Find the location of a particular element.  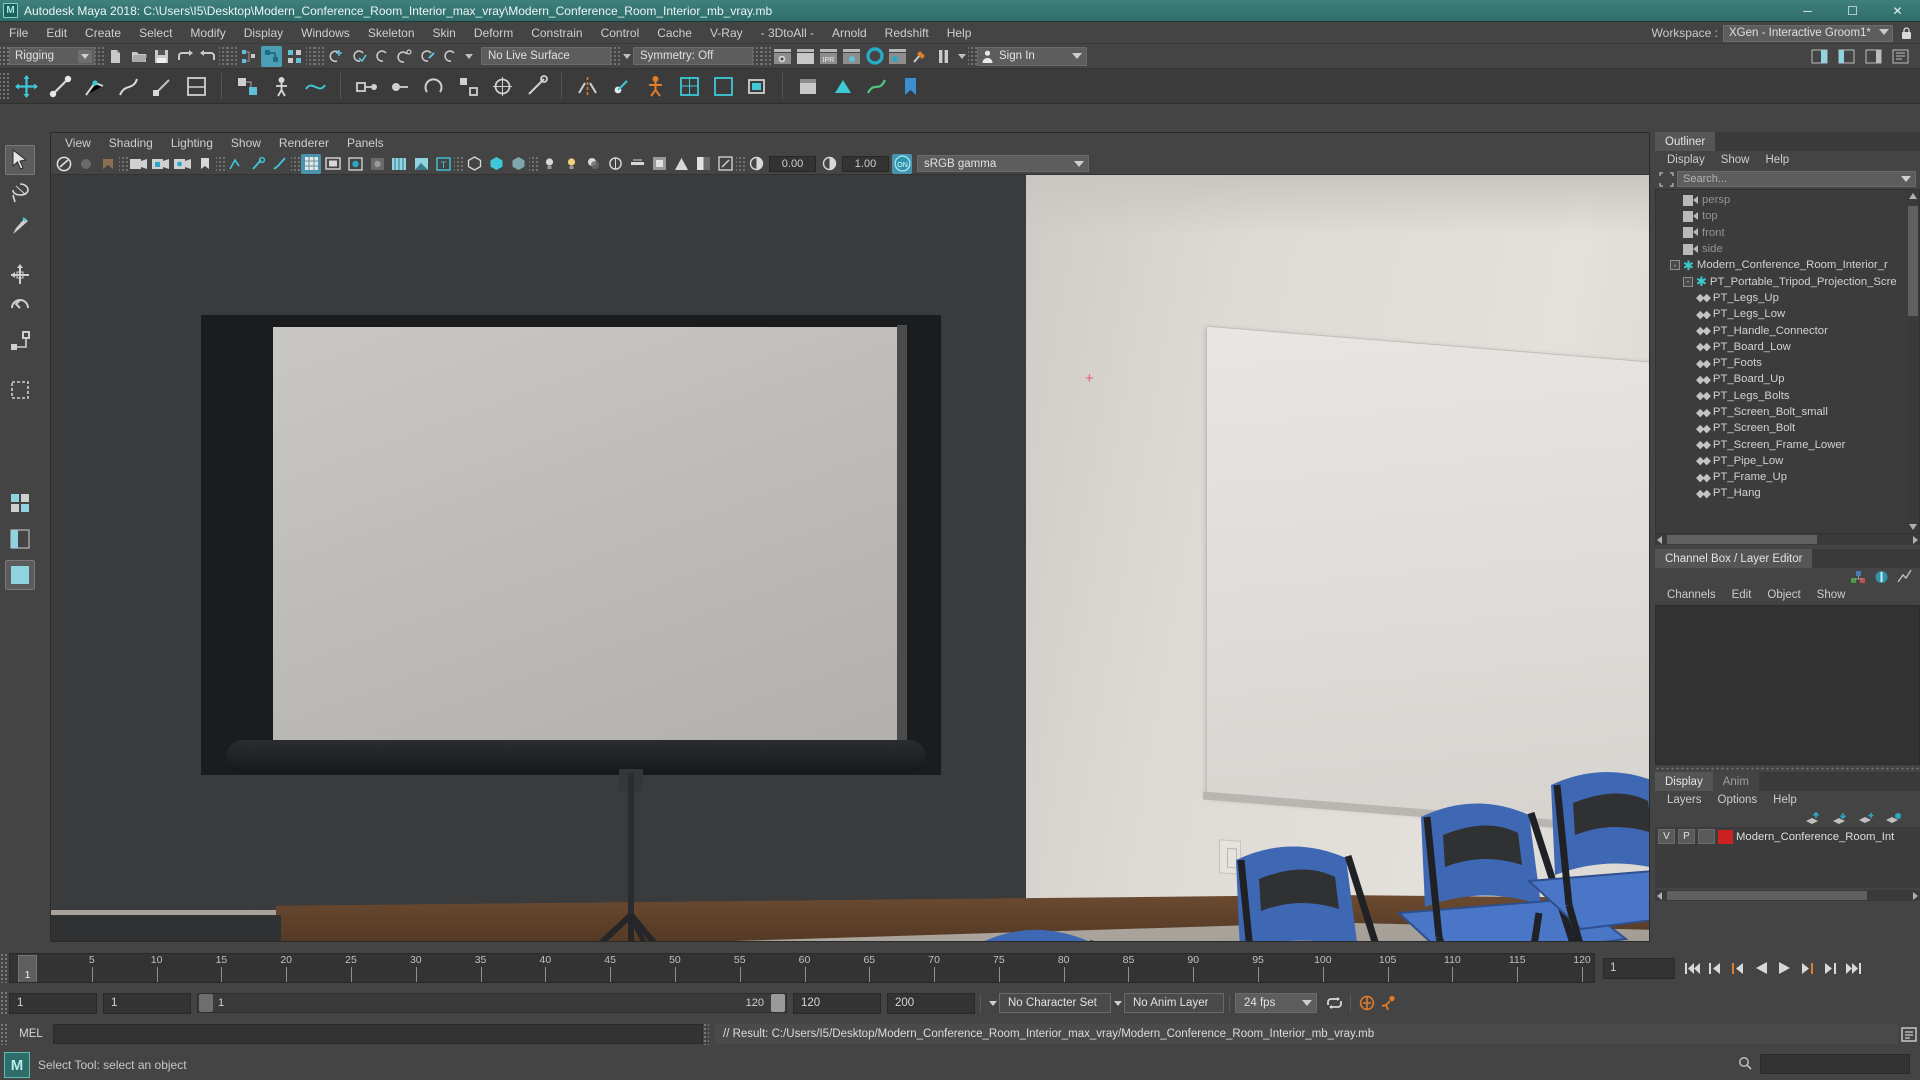

xray-text-icon: T is located at coordinates (443, 164).